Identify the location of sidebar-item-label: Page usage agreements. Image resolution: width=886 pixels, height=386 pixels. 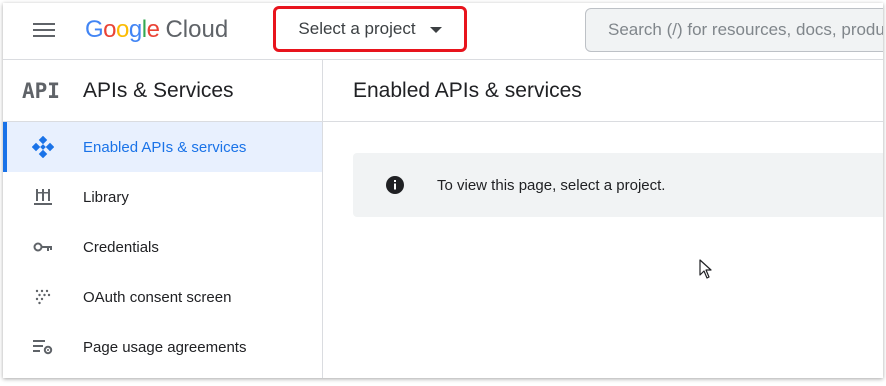
(165, 347).